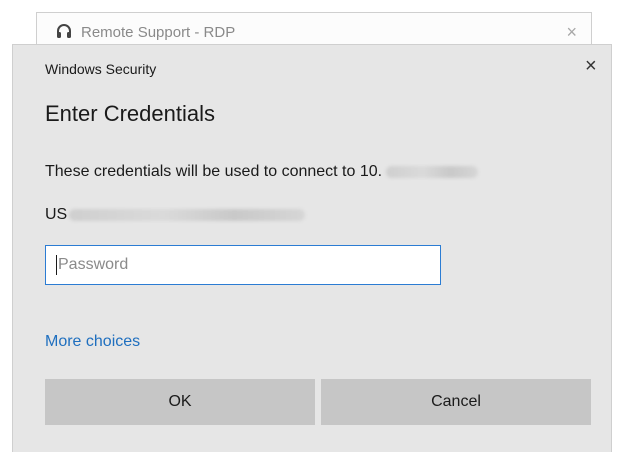 Image resolution: width=624 pixels, height=452 pixels. Describe the element at coordinates (571, 32) in the screenshot. I see `background-window-close-button: ×` at that location.